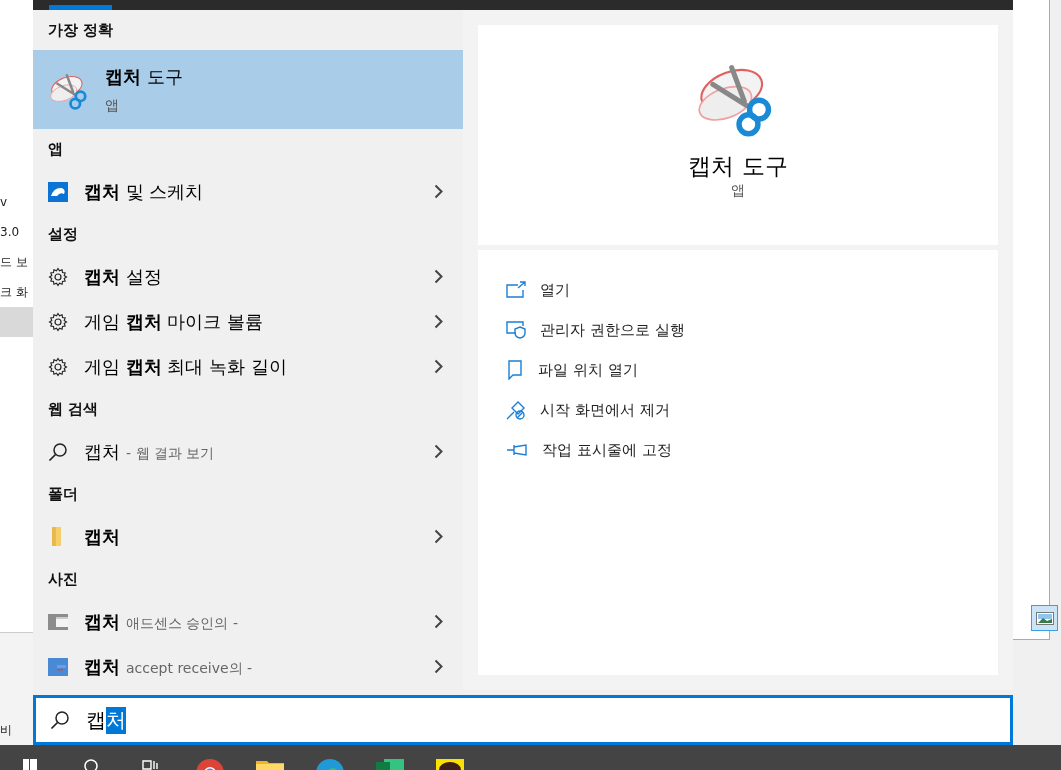 Image resolution: width=1061 pixels, height=770 pixels. I want to click on browser-icon, so click(210, 764).